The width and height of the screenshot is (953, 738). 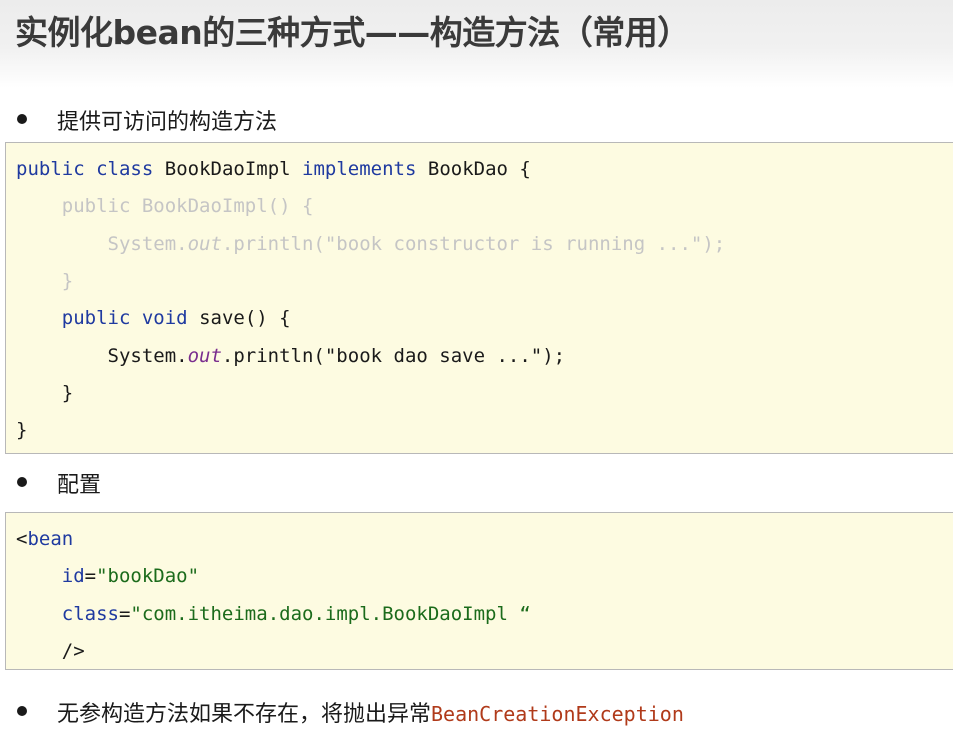 I want to click on slide-header: 实例化bean的三种方式——构造方法（常用）, so click(x=476, y=44).